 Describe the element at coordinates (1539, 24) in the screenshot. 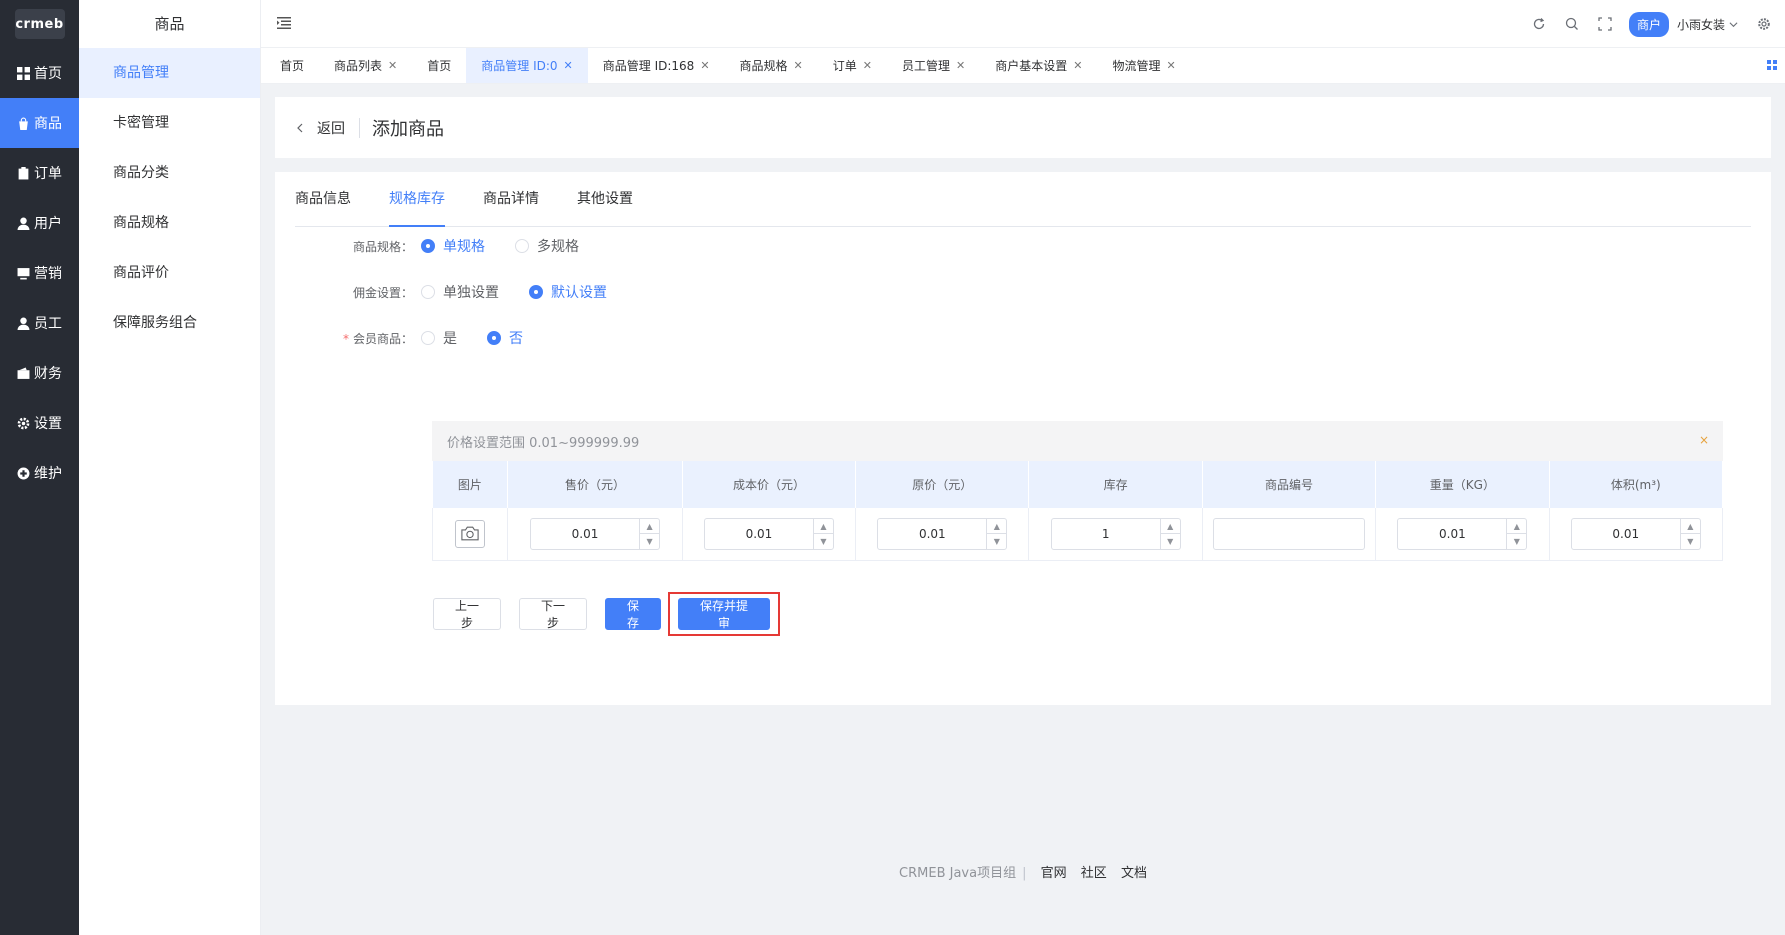

I see `refresh-icon` at that location.